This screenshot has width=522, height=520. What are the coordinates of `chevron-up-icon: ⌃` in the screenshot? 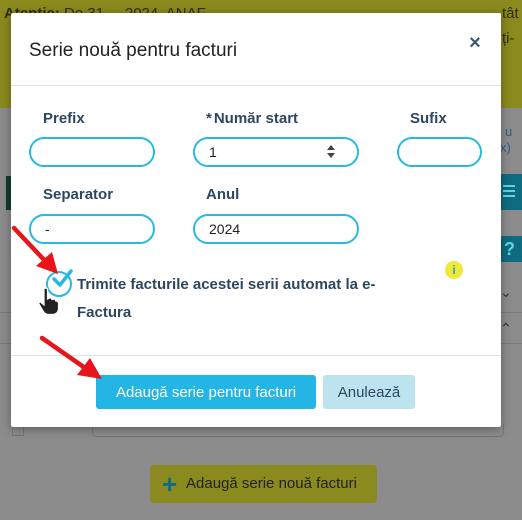 It's located at (506, 328).